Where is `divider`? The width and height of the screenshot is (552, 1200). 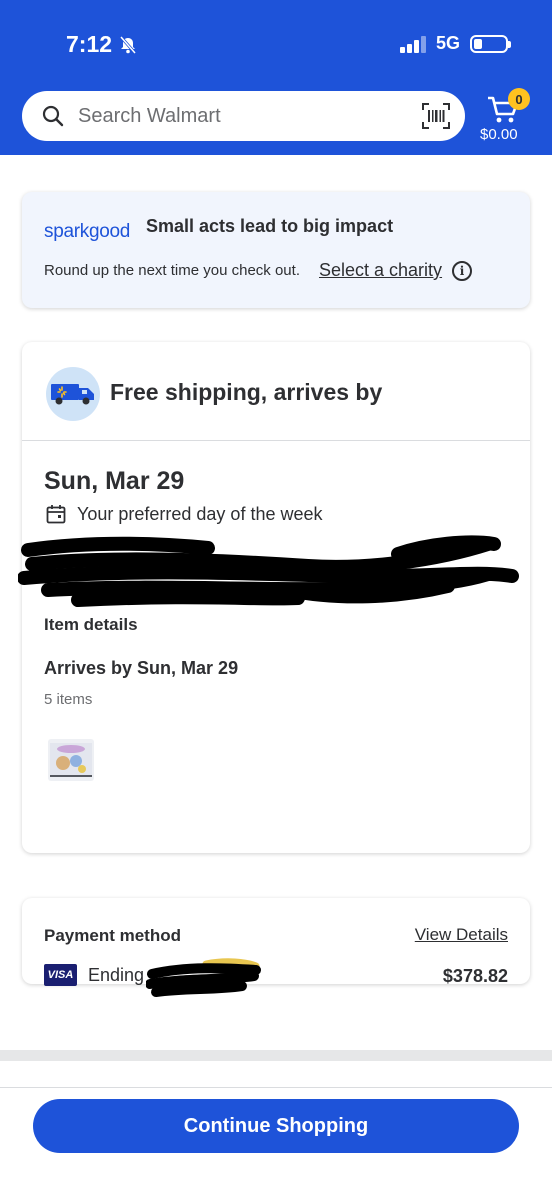 divider is located at coordinates (276, 440).